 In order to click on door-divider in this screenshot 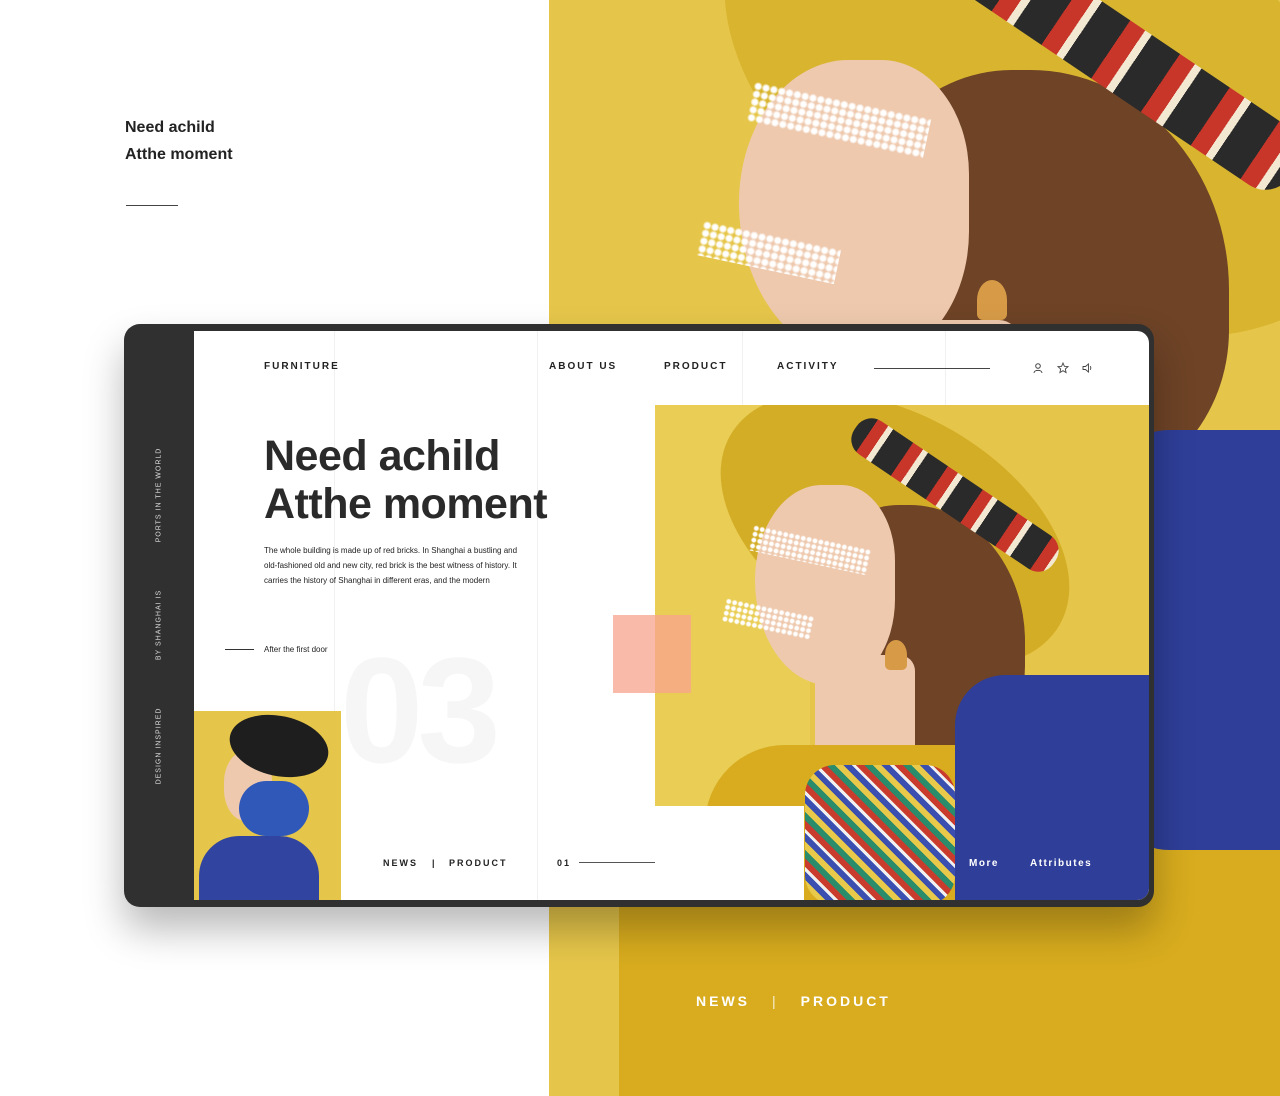, I will do `click(239, 649)`.